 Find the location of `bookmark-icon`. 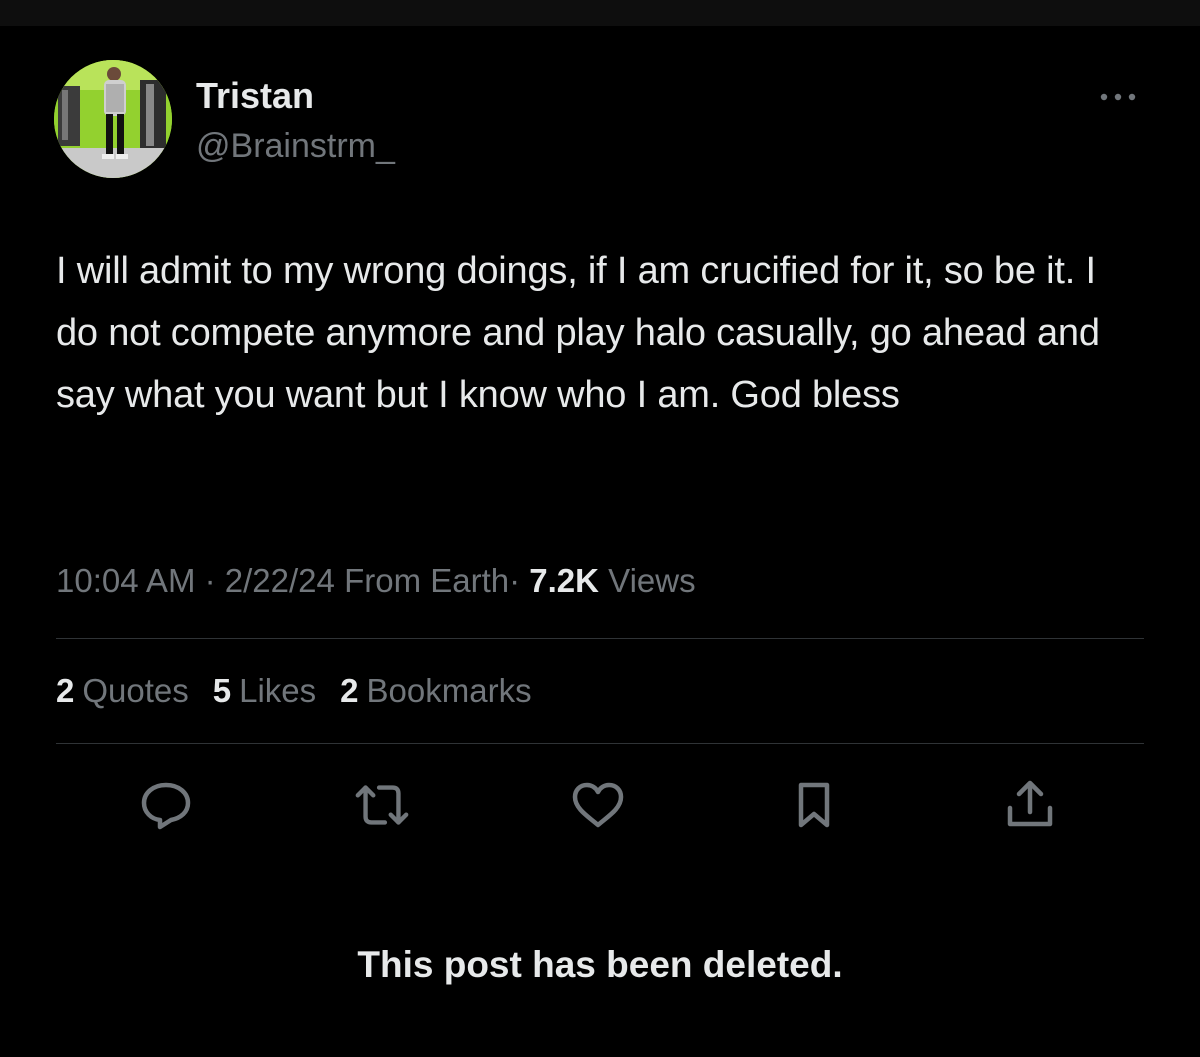

bookmark-icon is located at coordinates (814, 805).